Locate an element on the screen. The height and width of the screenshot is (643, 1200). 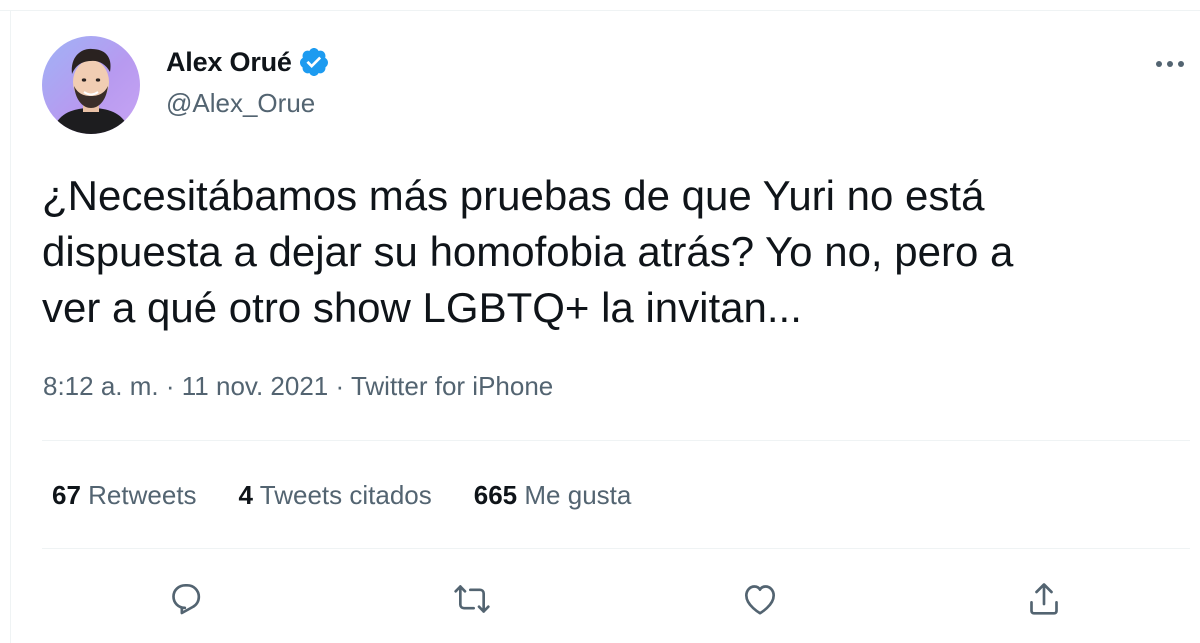
like-icon is located at coordinates (760, 600).